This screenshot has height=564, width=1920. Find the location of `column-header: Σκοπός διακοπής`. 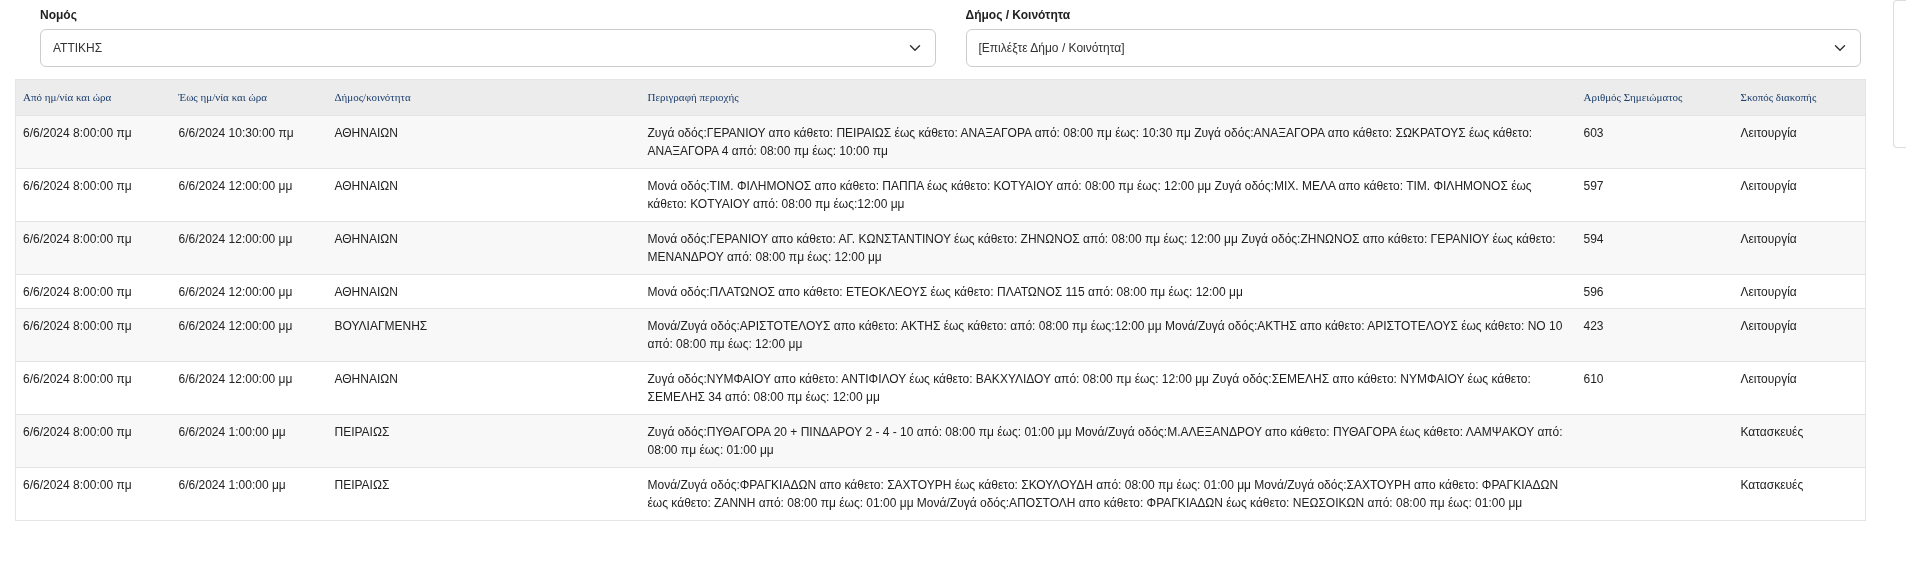

column-header: Σκοπός διακοπής is located at coordinates (1799, 97).